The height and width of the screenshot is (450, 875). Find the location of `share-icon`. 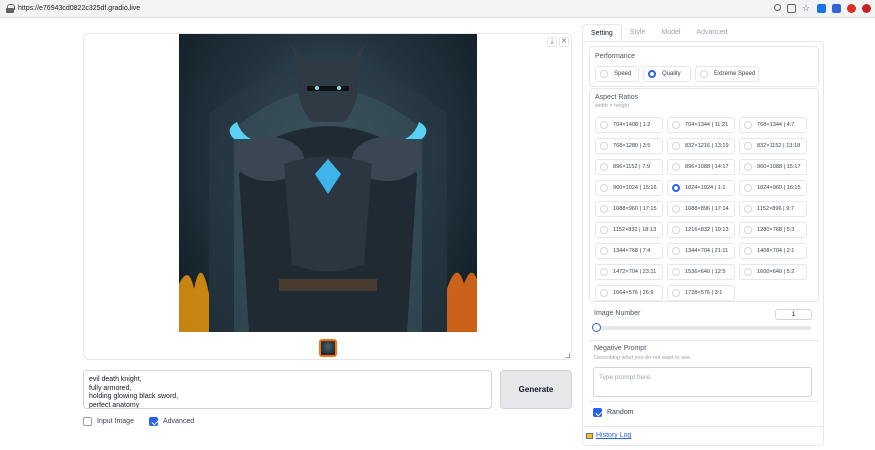

share-icon is located at coordinates (791, 8).